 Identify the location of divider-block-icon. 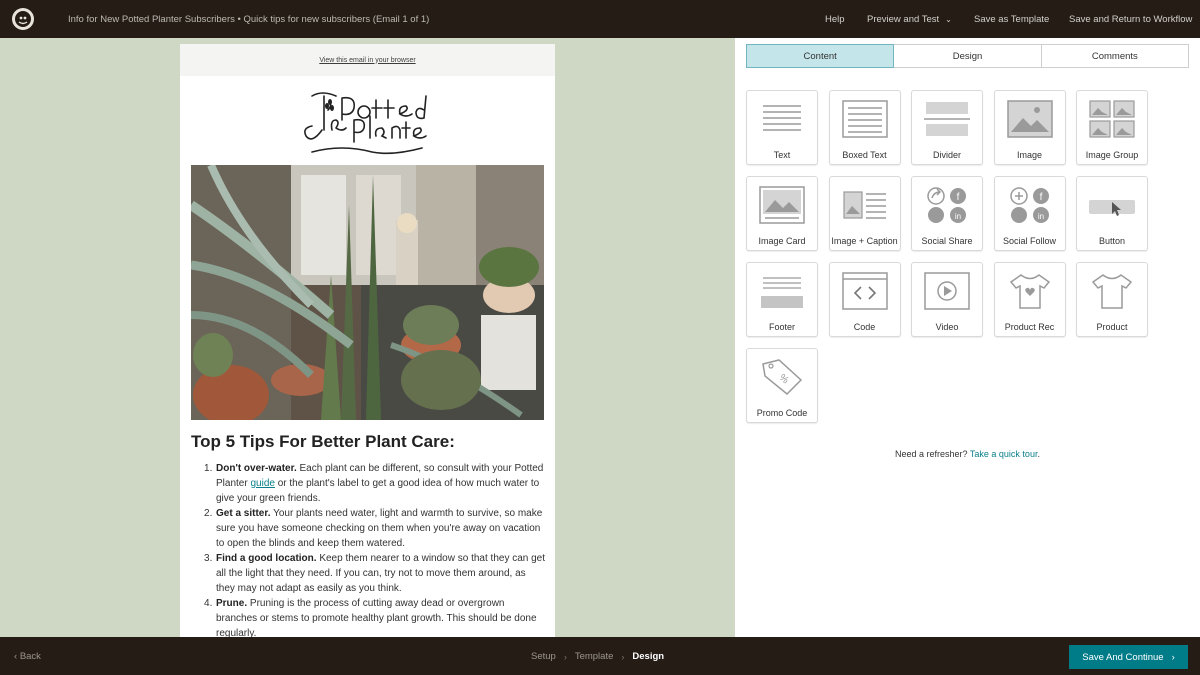
(947, 119).